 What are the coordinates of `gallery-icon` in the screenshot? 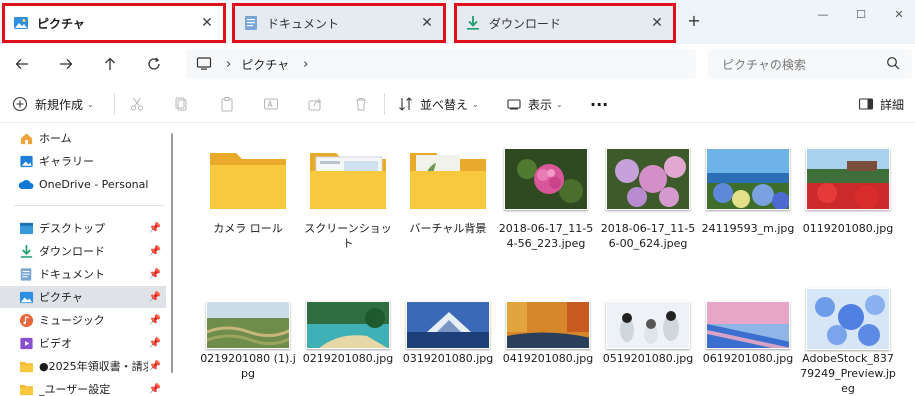 It's located at (26, 161).